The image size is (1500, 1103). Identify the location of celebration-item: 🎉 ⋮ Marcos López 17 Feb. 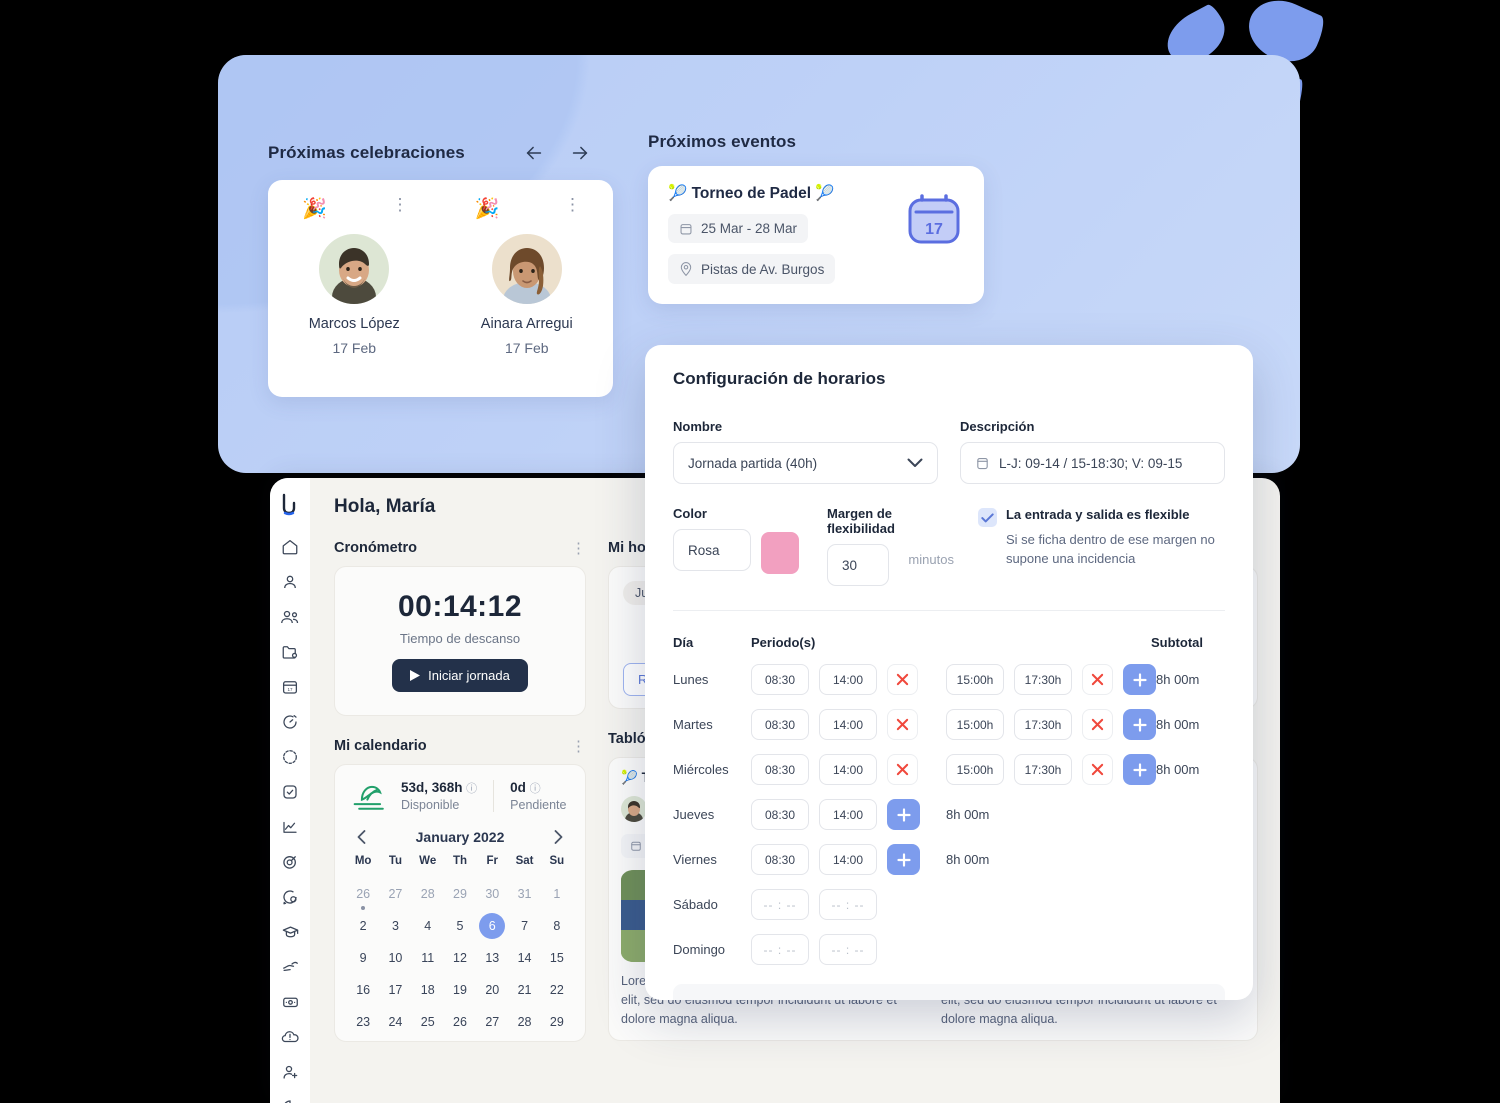
(354, 288).